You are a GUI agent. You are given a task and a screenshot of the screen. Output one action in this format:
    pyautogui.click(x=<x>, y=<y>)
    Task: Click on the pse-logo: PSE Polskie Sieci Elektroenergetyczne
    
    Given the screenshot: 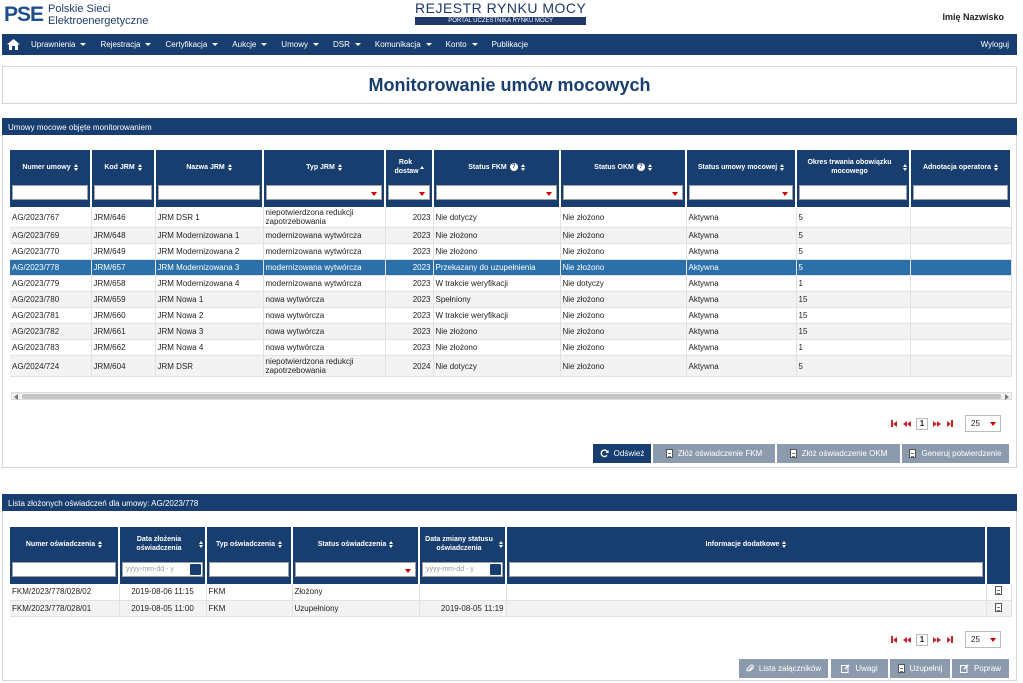 What is the action you would take?
    pyautogui.click(x=76, y=15)
    